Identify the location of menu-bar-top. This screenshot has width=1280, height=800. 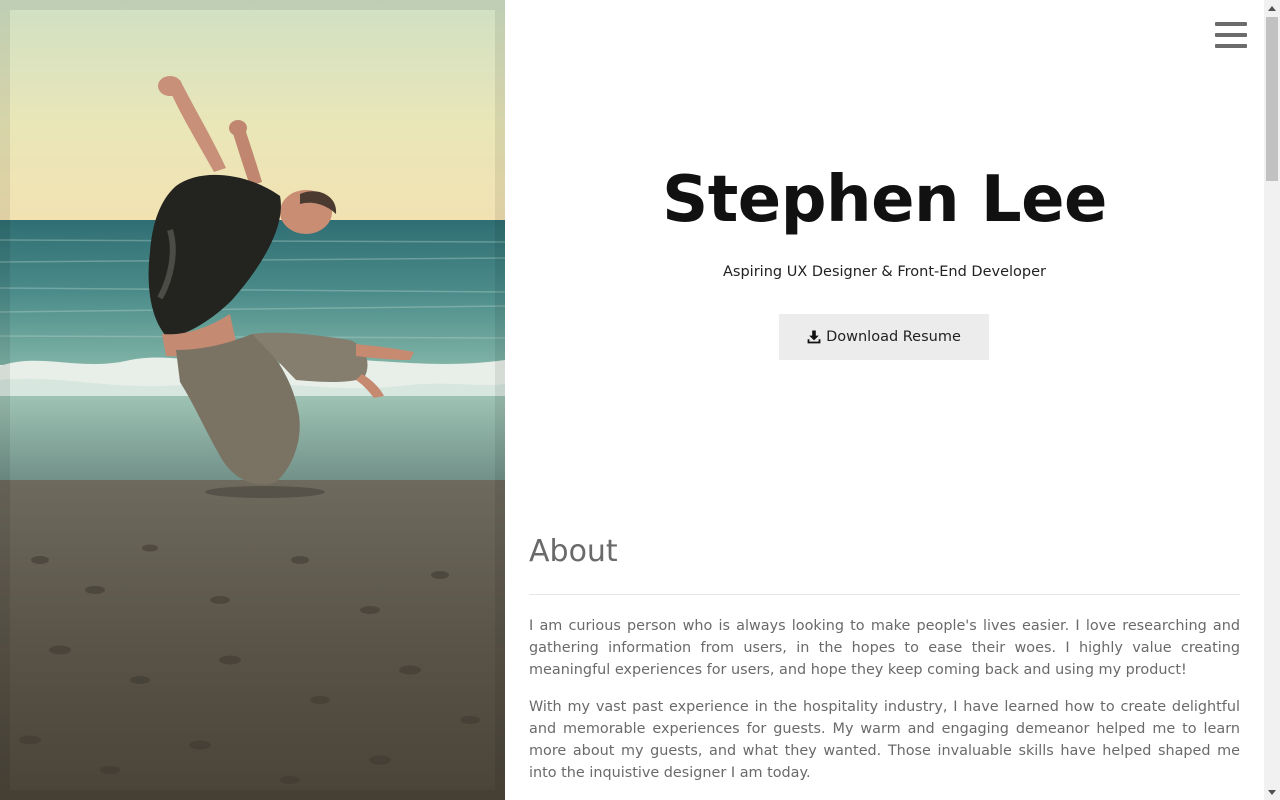
(1231, 24).